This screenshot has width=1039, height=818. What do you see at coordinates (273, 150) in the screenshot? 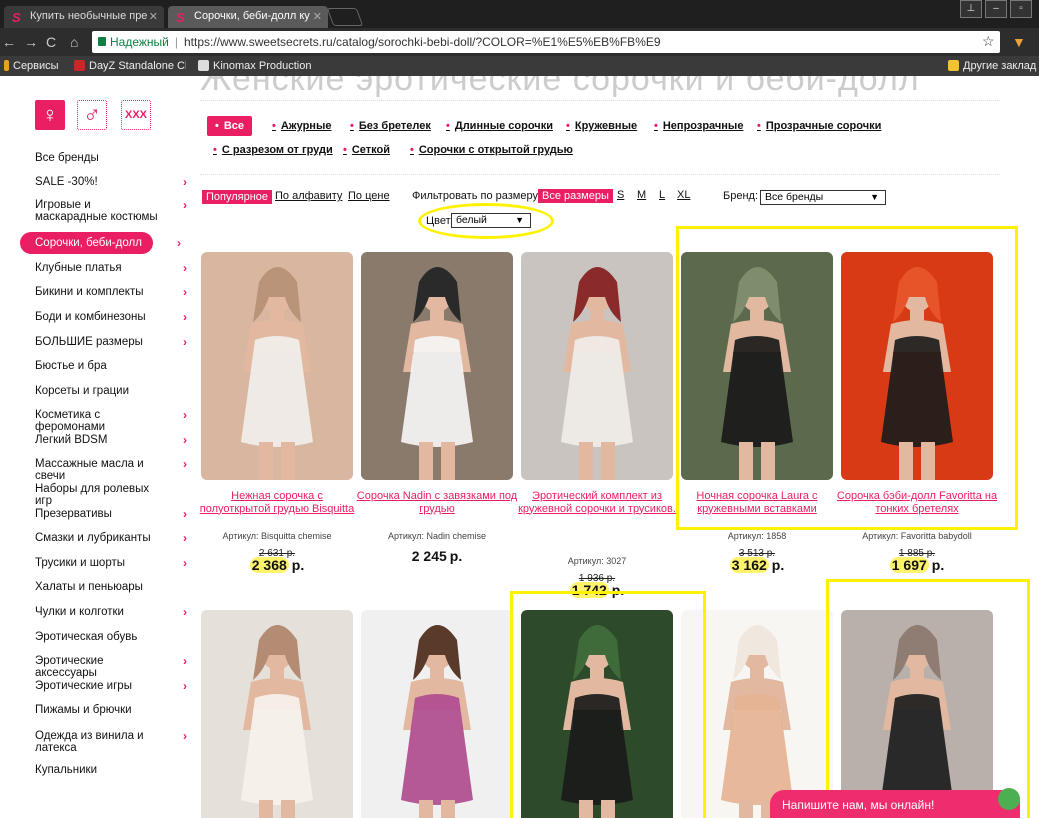
I see `category-link: • С разрезом от груди` at bounding box center [273, 150].